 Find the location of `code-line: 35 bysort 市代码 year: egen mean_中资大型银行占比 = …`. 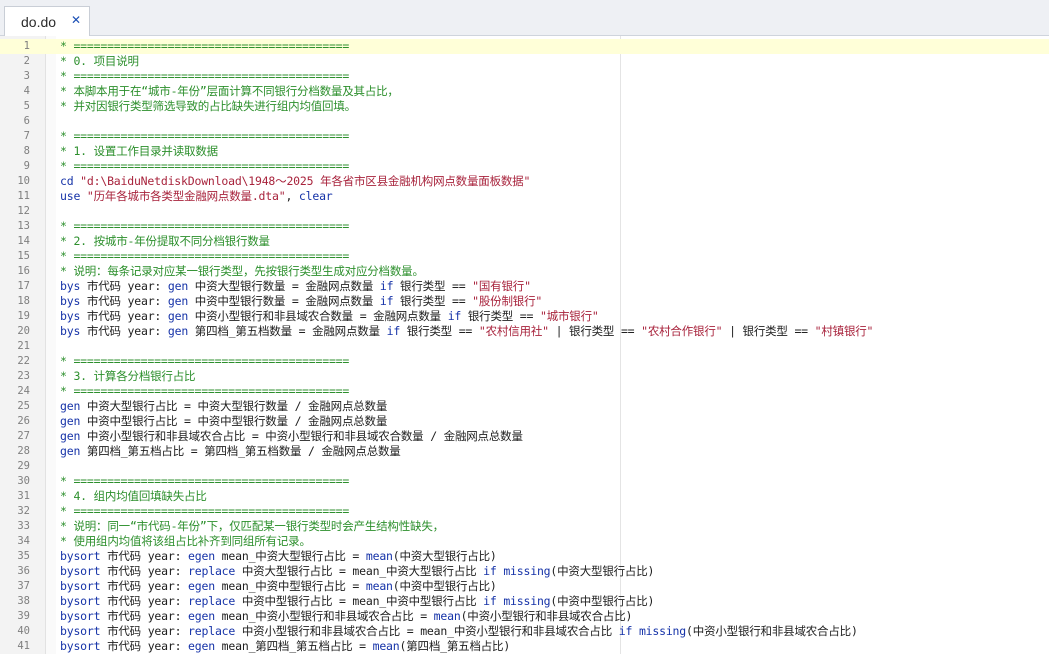

code-line: 35 bysort 市代码 year: egen mean_中资大型银行占比 = … is located at coordinates (524, 556).